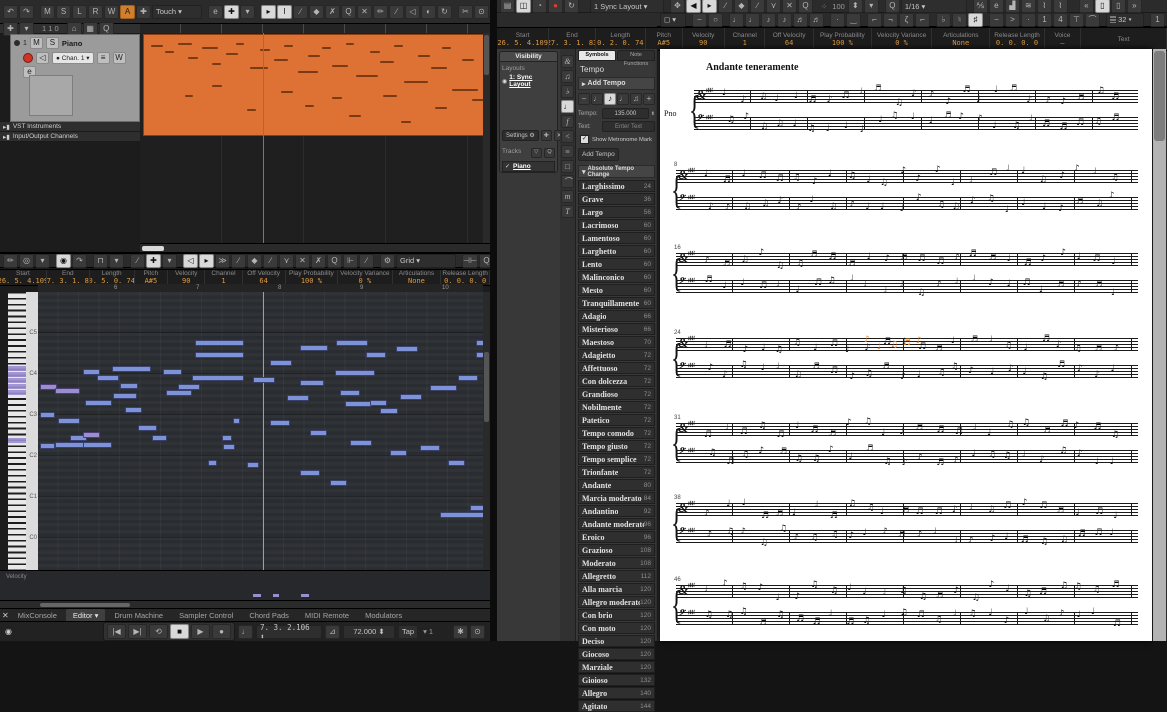  I want to click on info-field-articulations: Articulations None, so click(417, 277).